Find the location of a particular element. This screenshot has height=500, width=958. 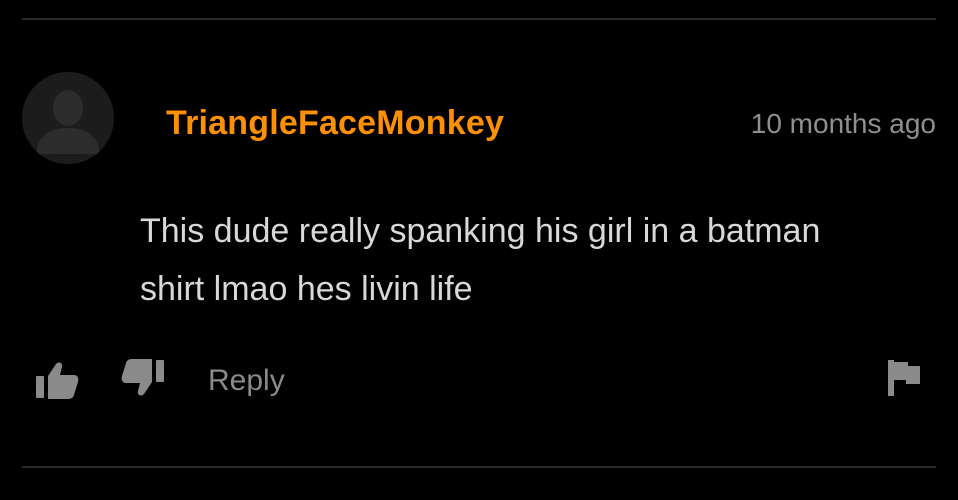

thumbs-down-button is located at coordinates (143, 380).